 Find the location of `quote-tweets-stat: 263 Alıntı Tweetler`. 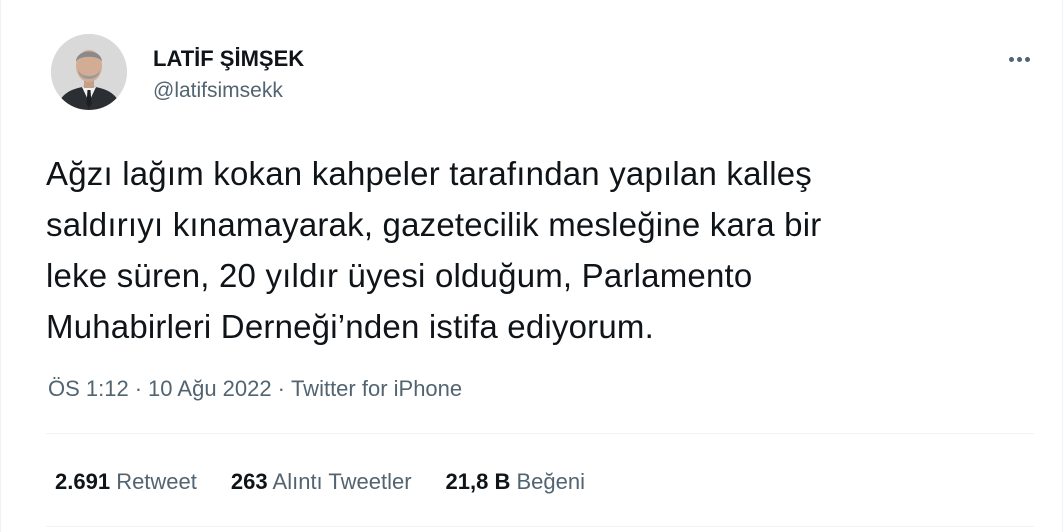

quote-tweets-stat: 263 Alıntı Tweetler is located at coordinates (321, 482).